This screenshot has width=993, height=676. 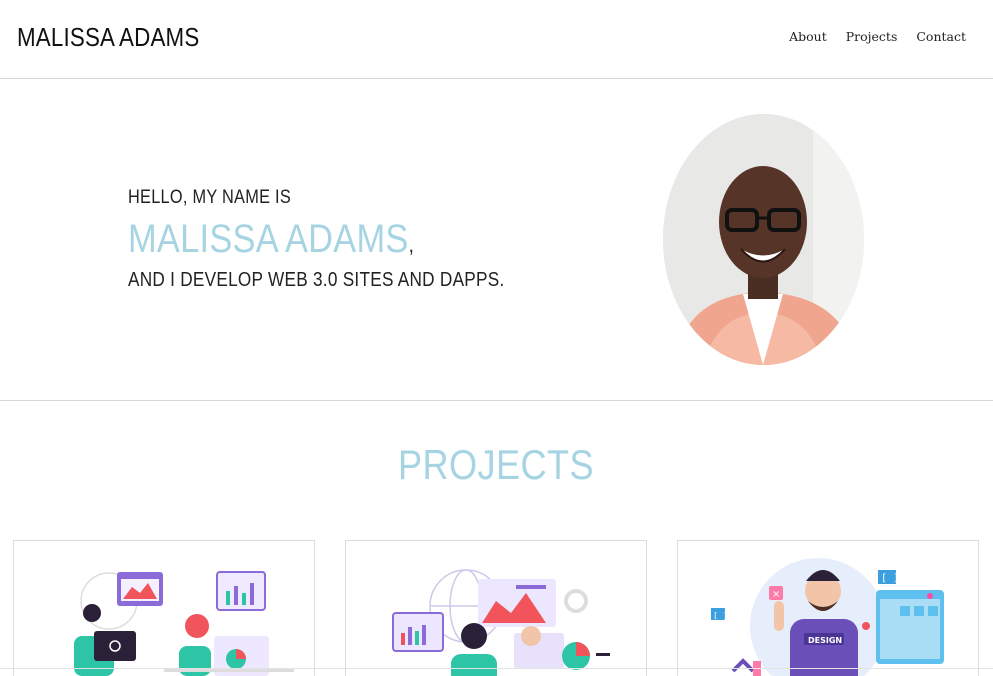 I want to click on profile-photo, so click(x=763, y=239).